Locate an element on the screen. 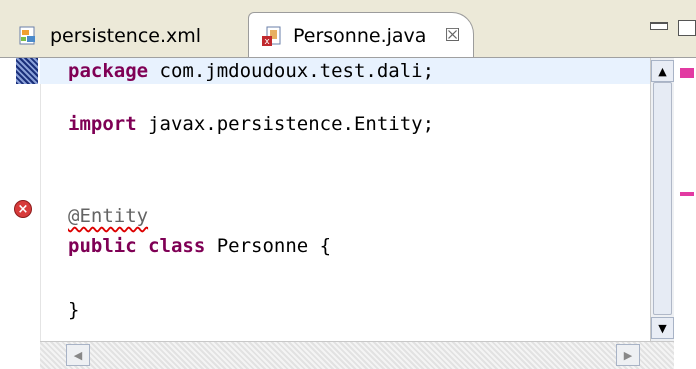 The height and width of the screenshot is (369, 696). error-overview-marker is located at coordinates (687, 73).